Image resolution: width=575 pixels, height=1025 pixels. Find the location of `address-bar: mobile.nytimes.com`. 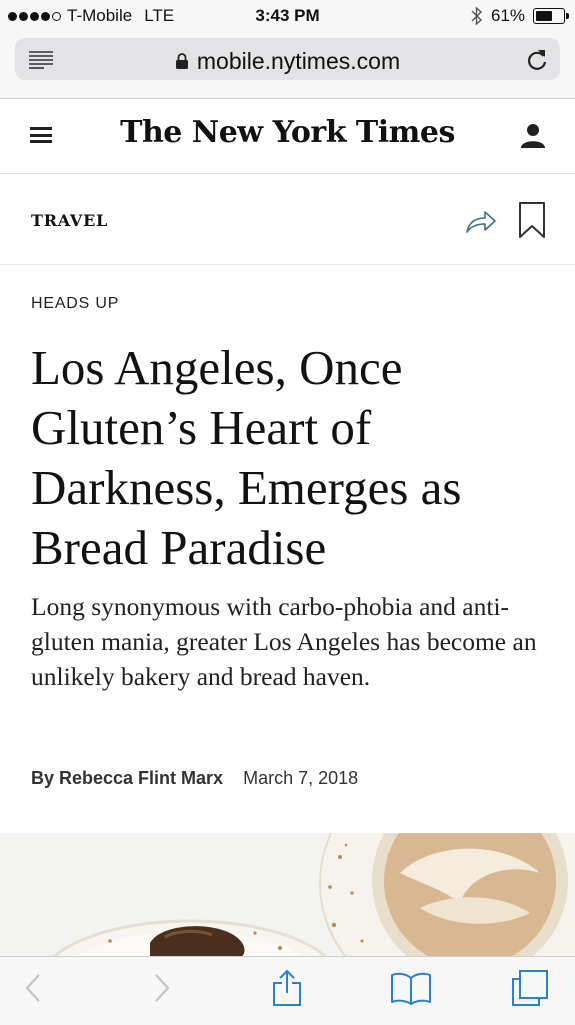

address-bar: mobile.nytimes.com is located at coordinates (287, 59).